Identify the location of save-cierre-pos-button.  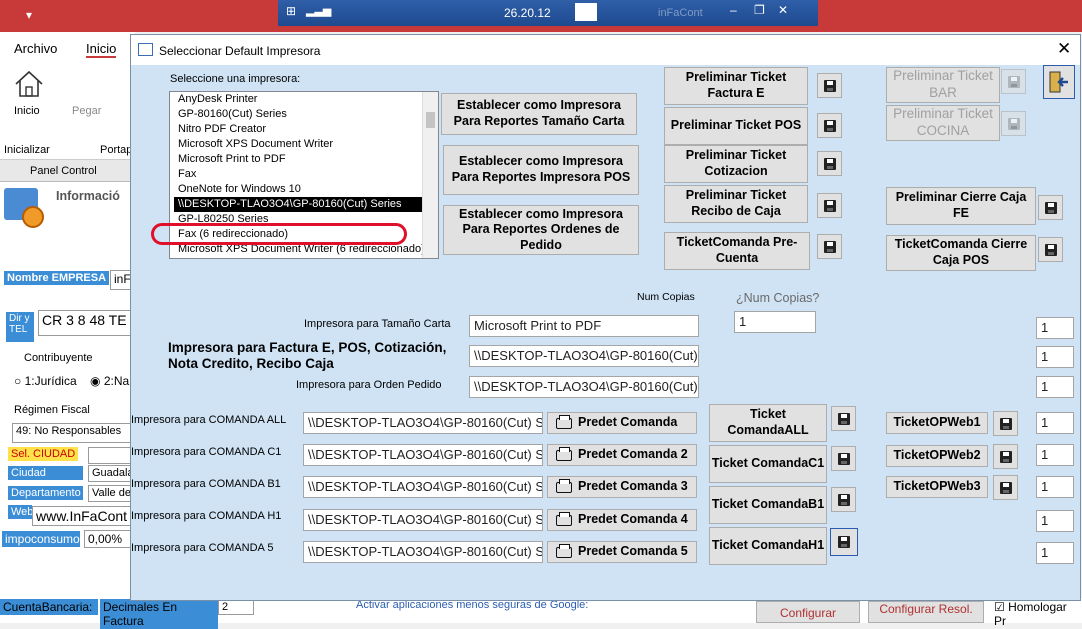
(1050, 249).